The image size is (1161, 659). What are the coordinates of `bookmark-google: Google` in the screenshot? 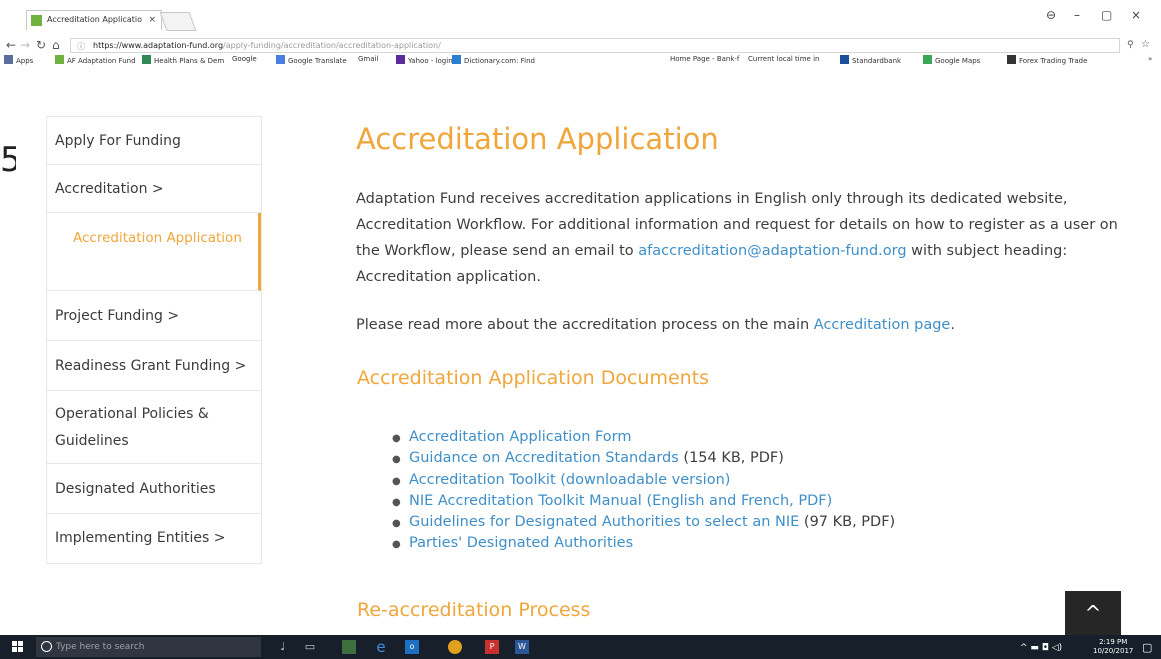 It's located at (244, 59).